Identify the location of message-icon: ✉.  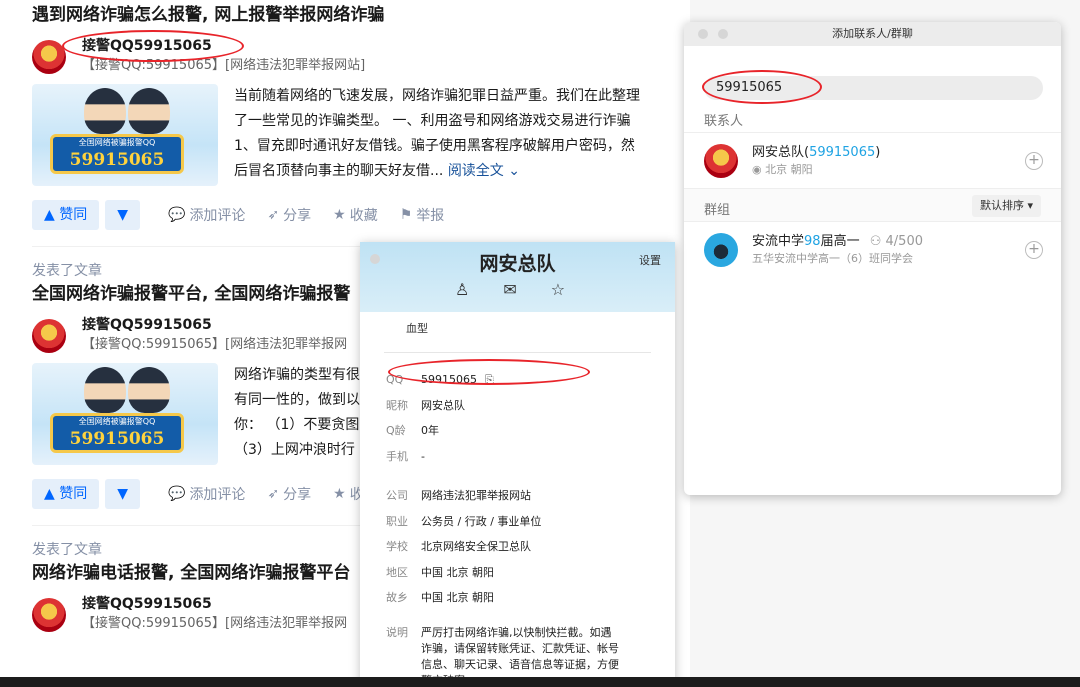
(509, 289).